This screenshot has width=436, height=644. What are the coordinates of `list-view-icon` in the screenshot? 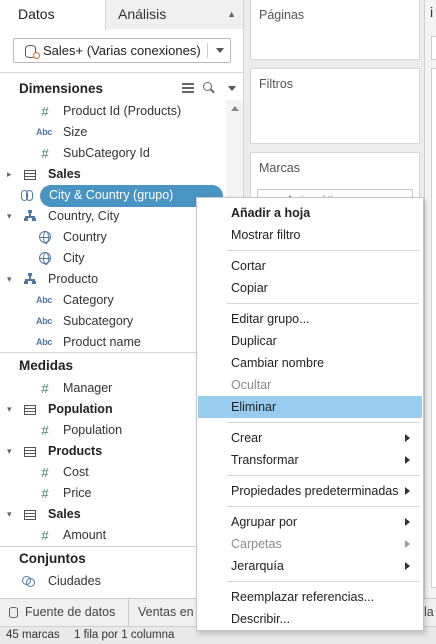 It's located at (188, 88).